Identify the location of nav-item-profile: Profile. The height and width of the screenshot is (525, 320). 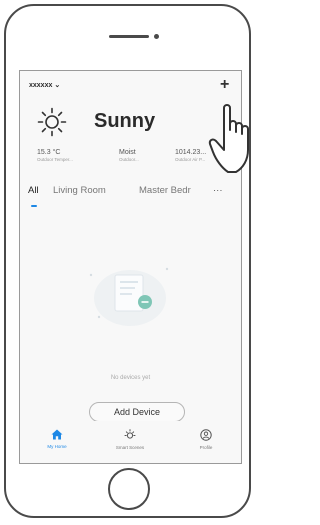
(206, 439).